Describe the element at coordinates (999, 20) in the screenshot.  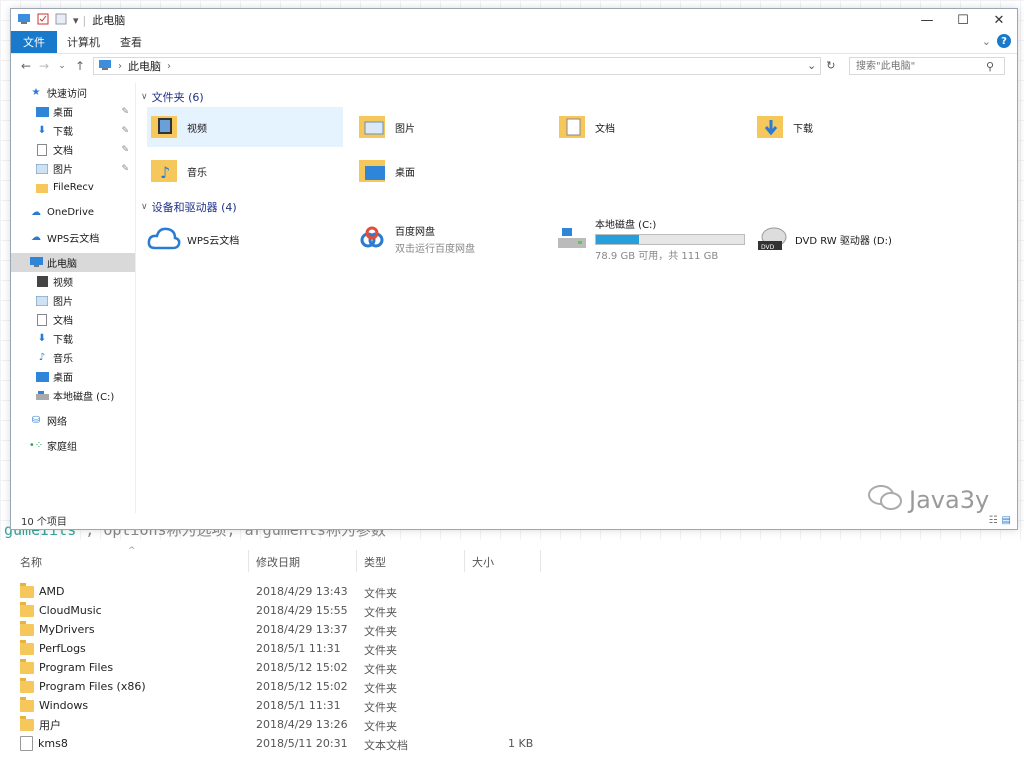
I see `close-button: ✕` at that location.